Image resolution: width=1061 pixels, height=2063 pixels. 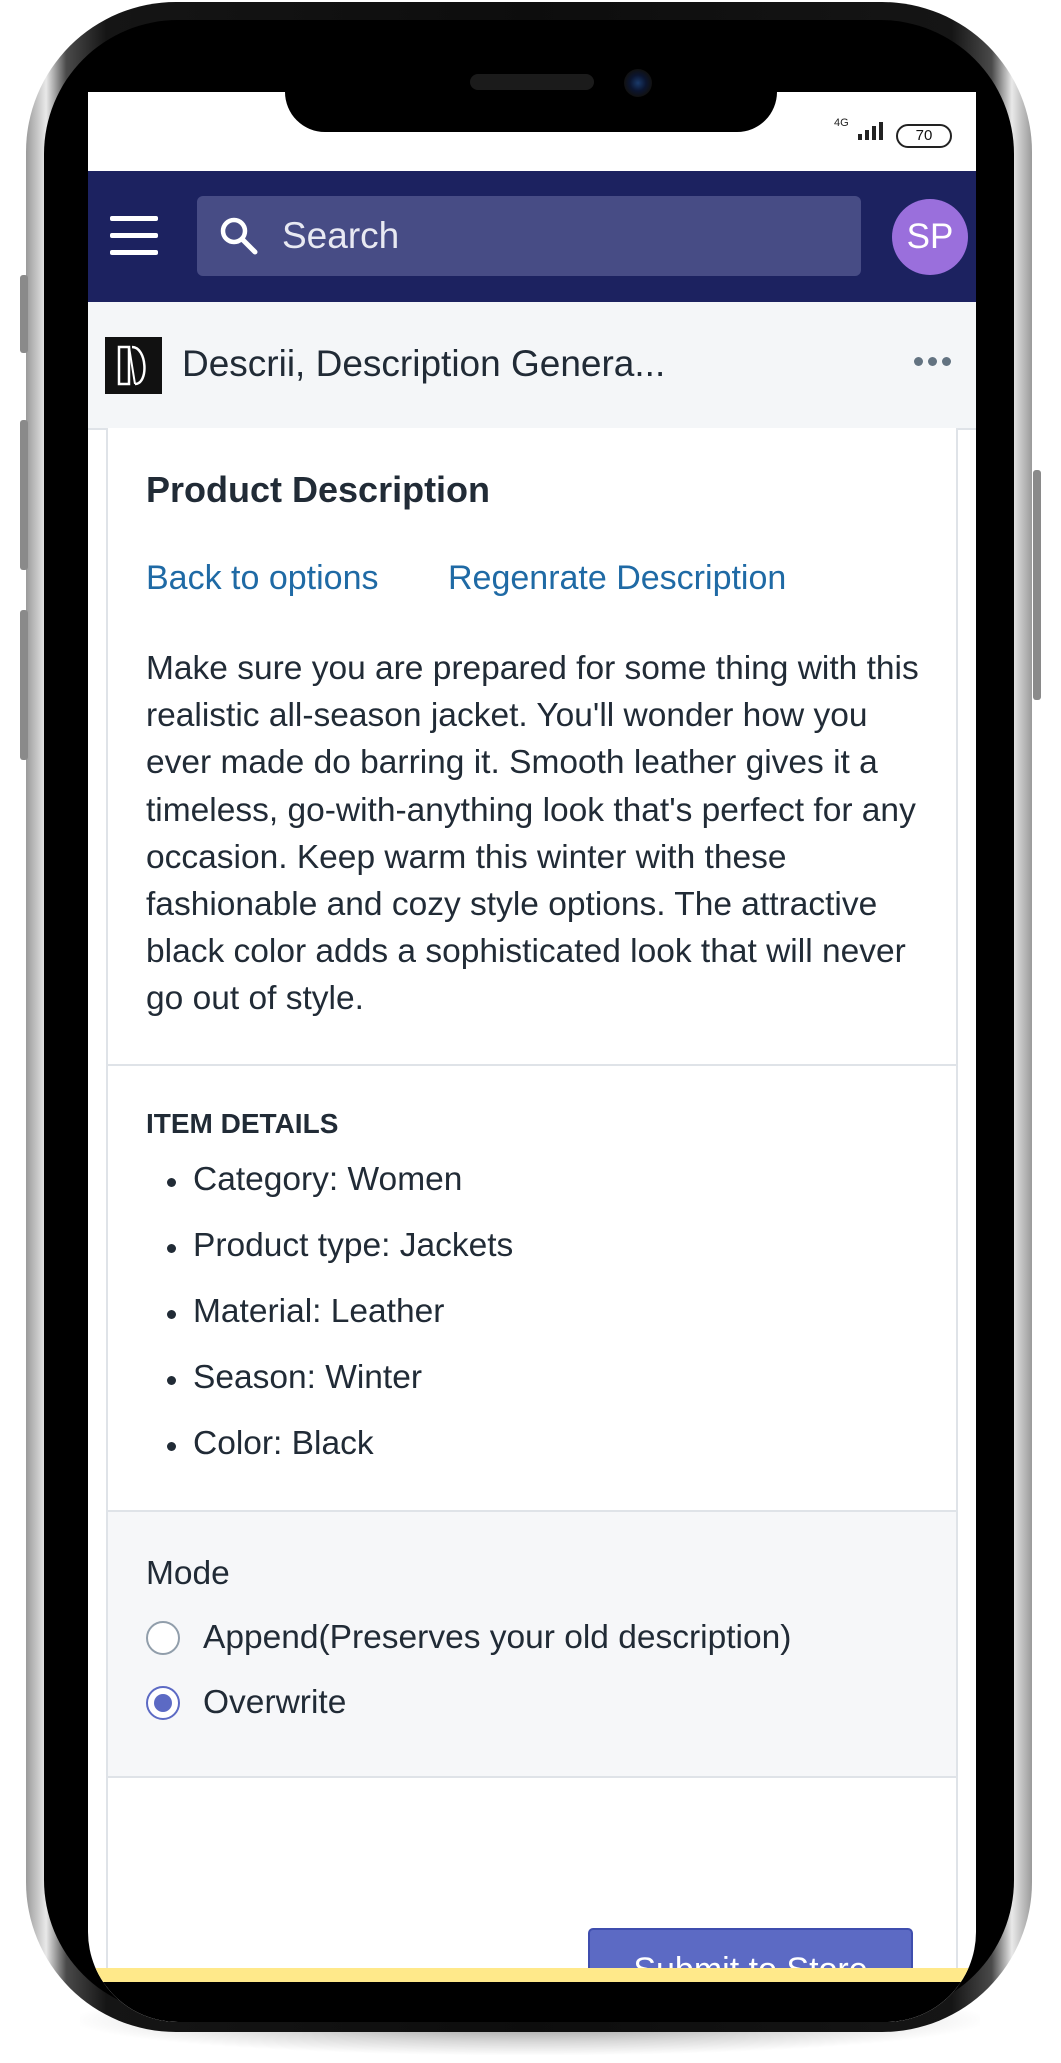 What do you see at coordinates (531, 112) in the screenshot?
I see `notch` at bounding box center [531, 112].